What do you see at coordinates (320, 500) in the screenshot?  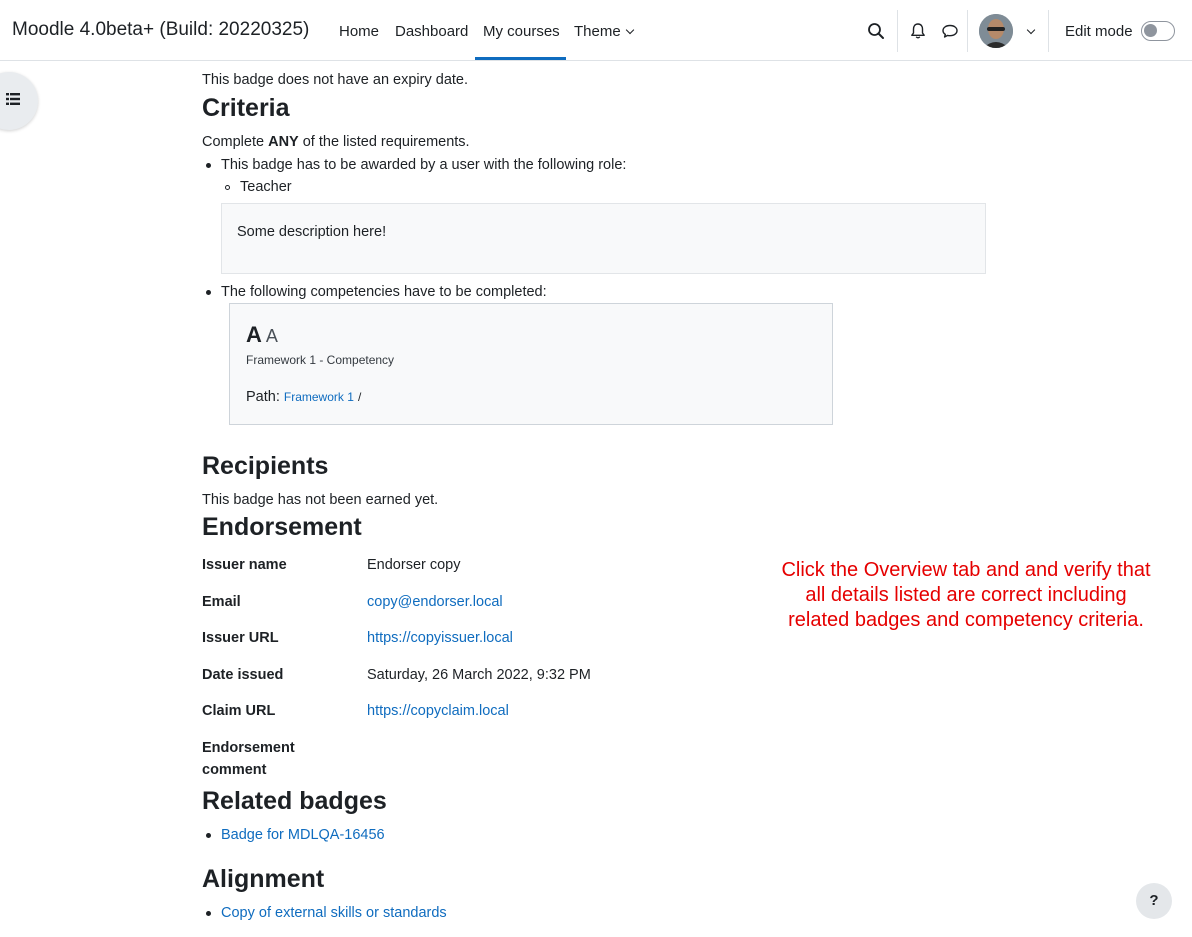 I see `recipients-text: This badge has not been earned yet.` at bounding box center [320, 500].